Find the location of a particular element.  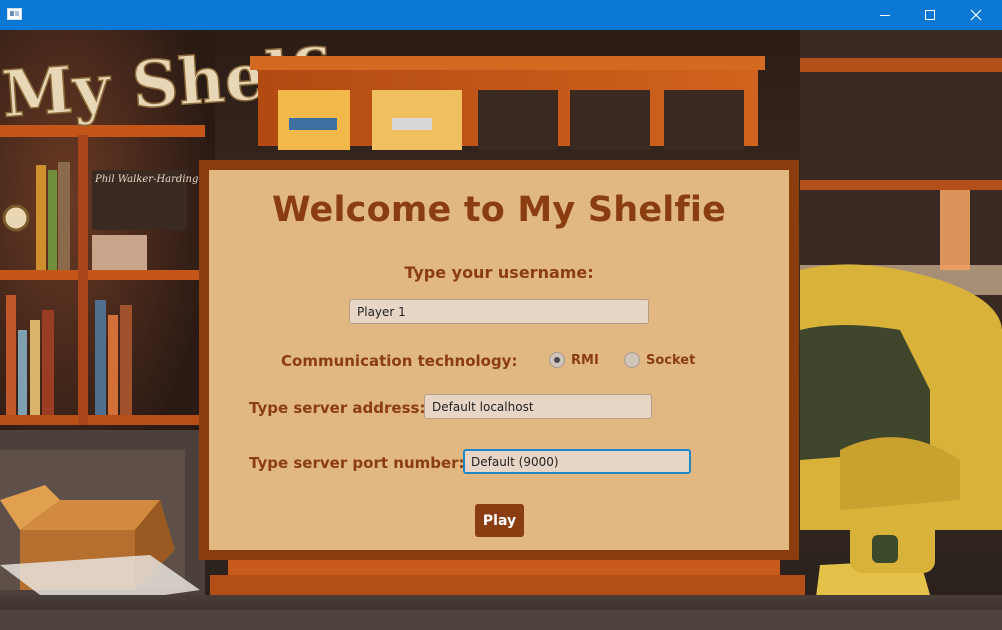

close-icon is located at coordinates (976, 15).